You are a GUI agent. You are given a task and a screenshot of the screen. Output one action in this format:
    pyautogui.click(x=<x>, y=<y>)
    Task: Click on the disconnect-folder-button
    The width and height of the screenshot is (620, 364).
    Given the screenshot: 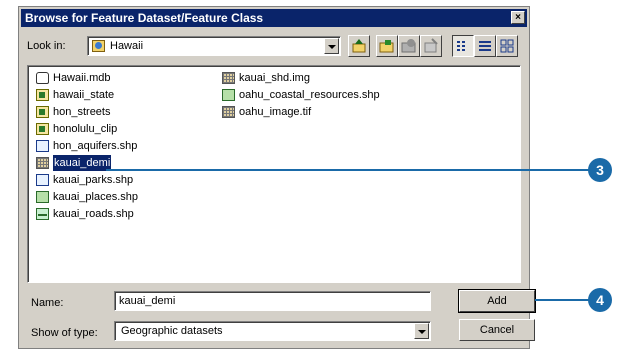 What is the action you would take?
    pyautogui.click(x=409, y=46)
    